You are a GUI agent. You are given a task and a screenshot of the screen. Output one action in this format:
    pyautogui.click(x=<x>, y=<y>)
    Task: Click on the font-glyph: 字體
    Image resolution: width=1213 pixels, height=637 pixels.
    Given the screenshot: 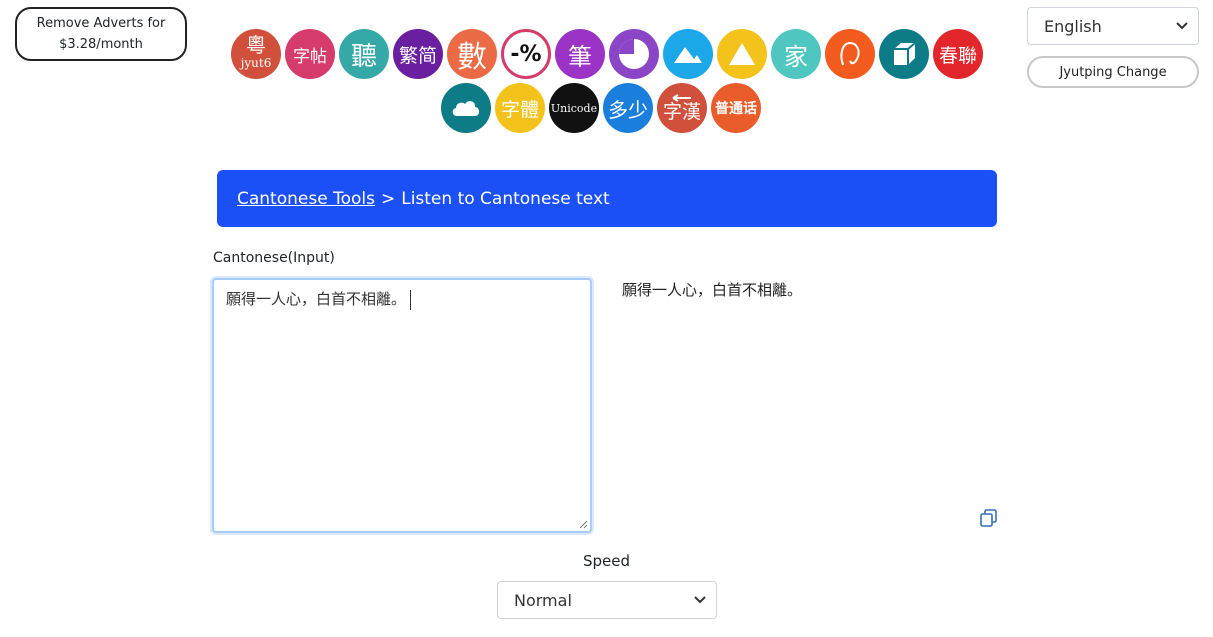 What is the action you would take?
    pyautogui.click(x=519, y=109)
    